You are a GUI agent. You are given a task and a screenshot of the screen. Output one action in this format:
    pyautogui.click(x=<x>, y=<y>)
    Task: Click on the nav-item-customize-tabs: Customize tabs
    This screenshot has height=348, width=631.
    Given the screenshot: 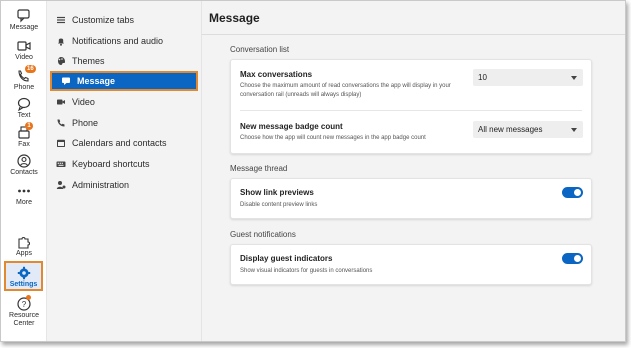 What is the action you would take?
    pyautogui.click(x=124, y=20)
    